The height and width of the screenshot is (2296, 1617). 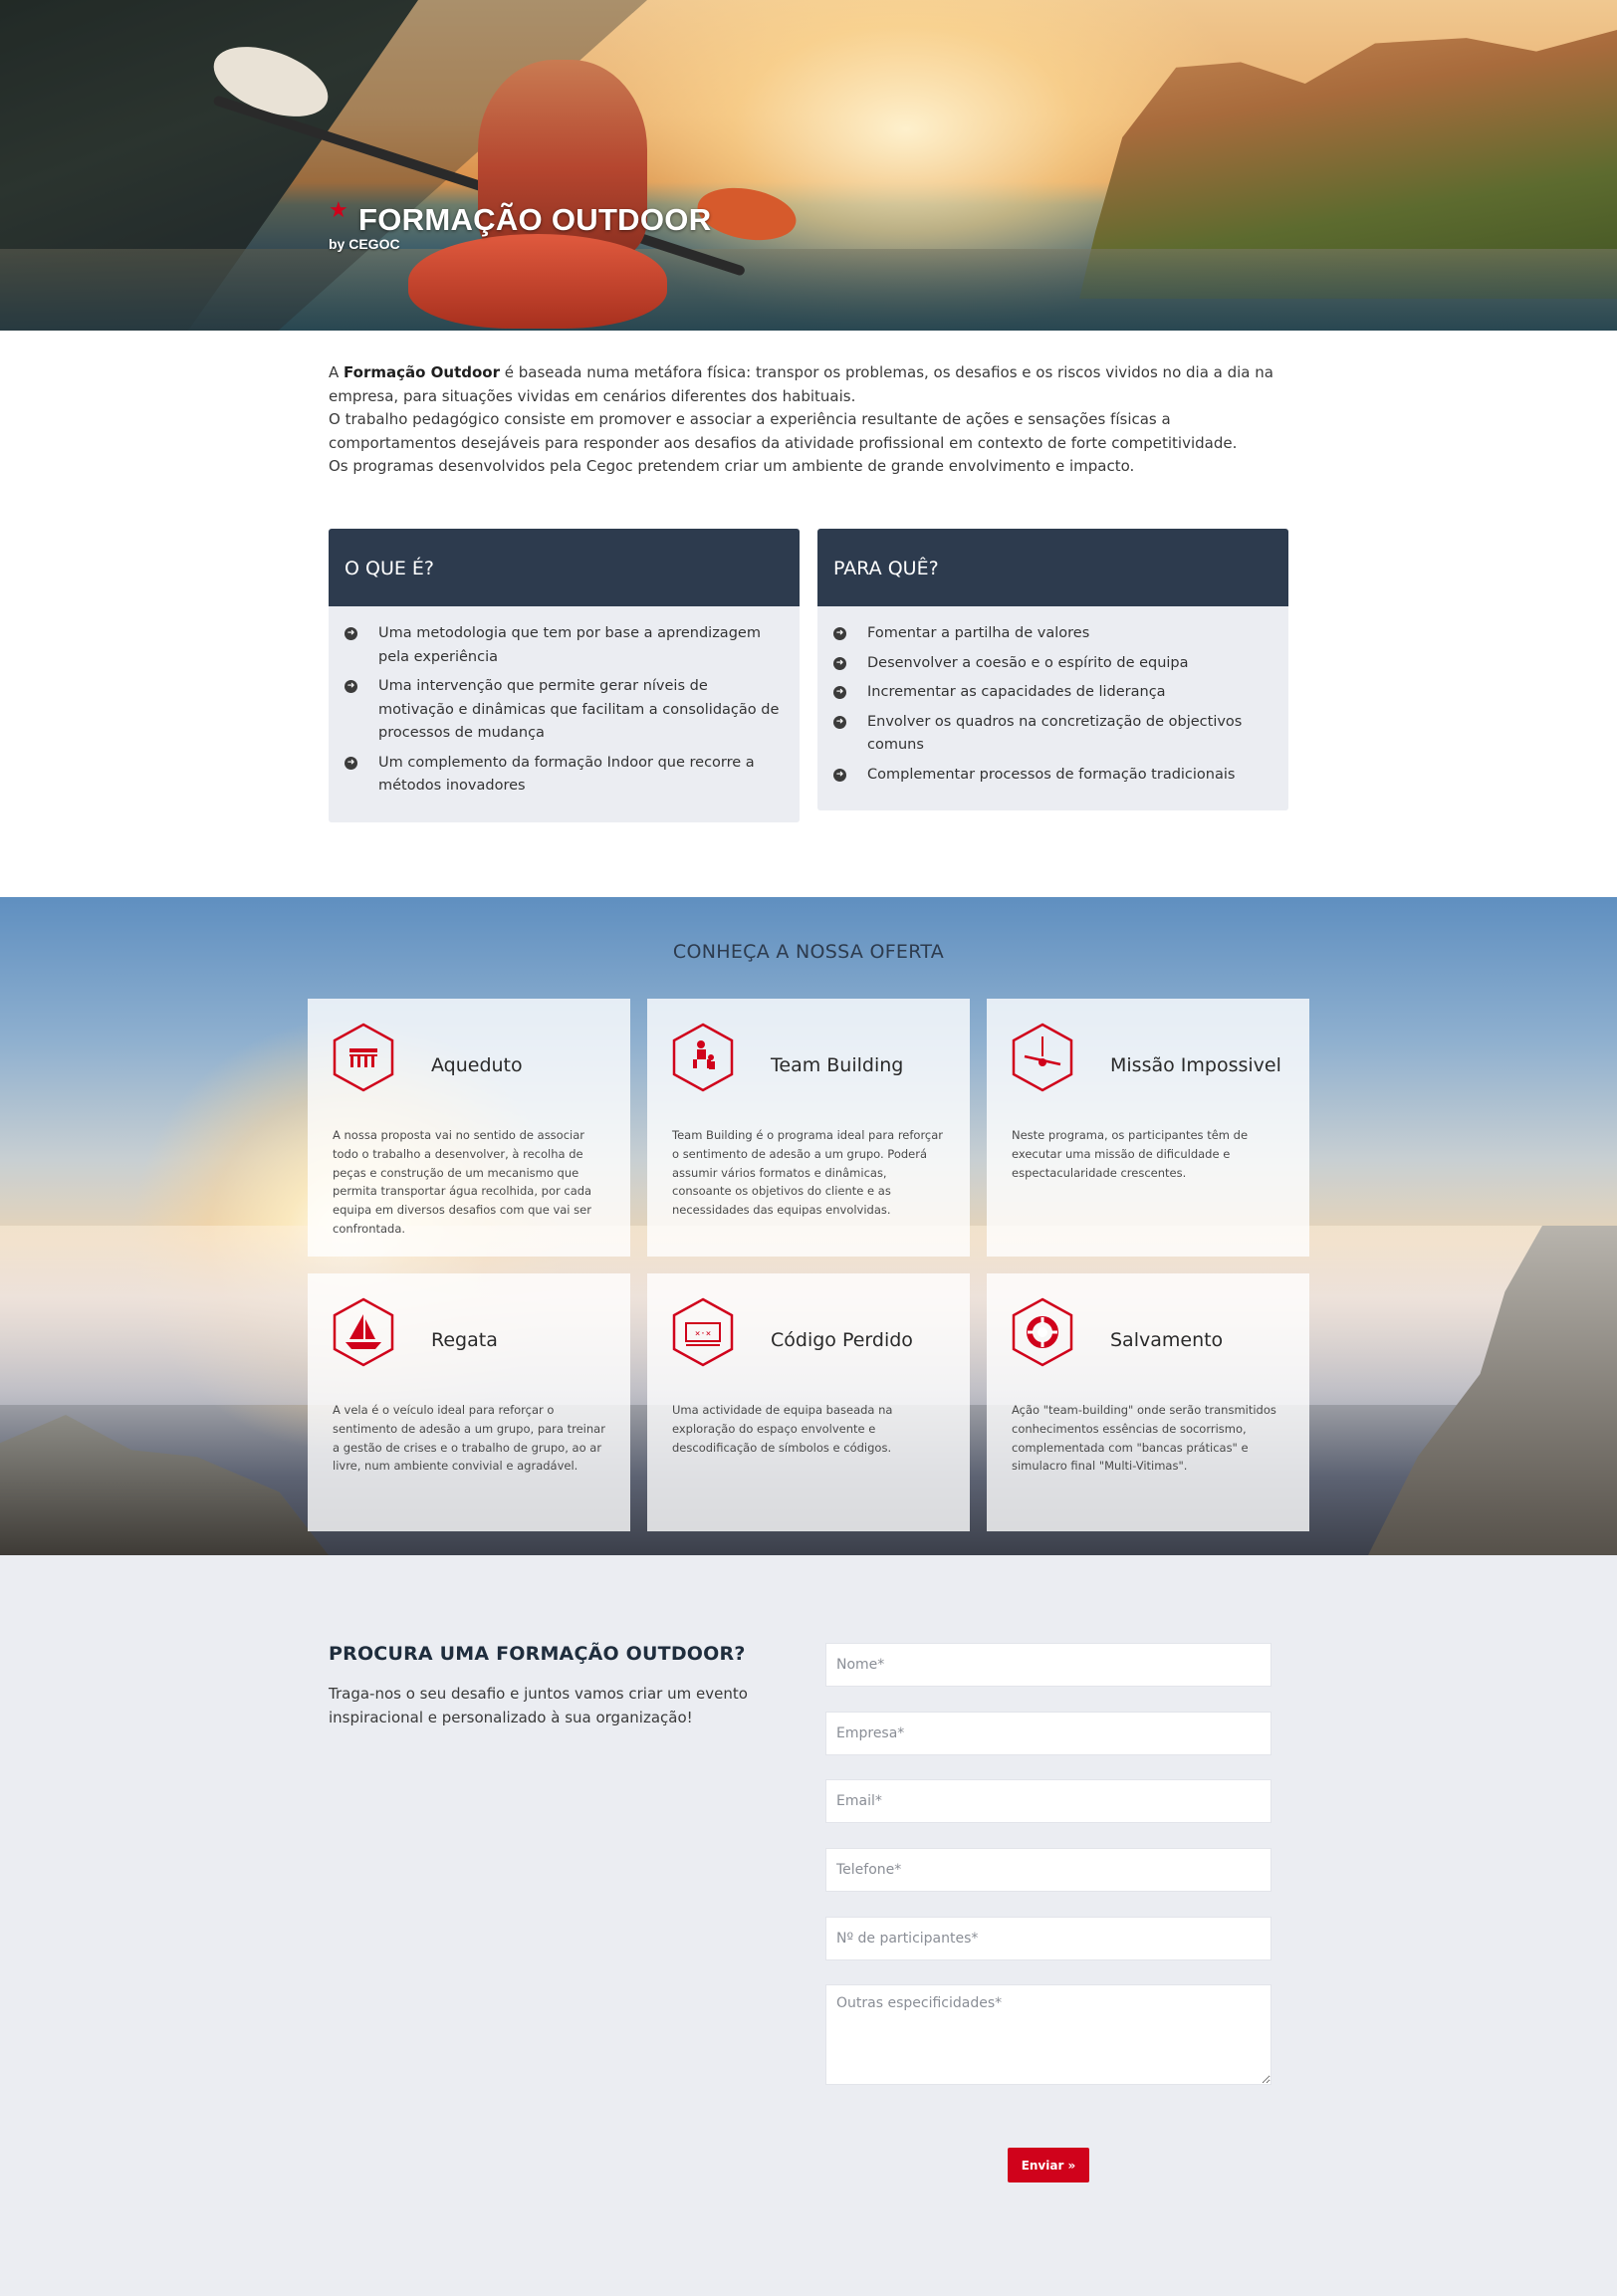 What do you see at coordinates (703, 1057) in the screenshot?
I see `team-building-icon` at bounding box center [703, 1057].